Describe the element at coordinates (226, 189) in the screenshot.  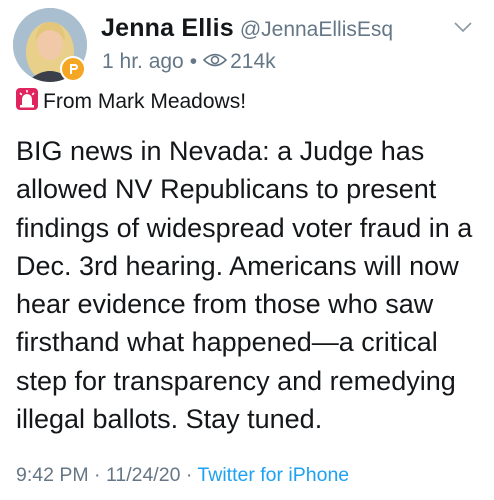
I see `tweet-text-line: allowed NV Republicans to present` at that location.